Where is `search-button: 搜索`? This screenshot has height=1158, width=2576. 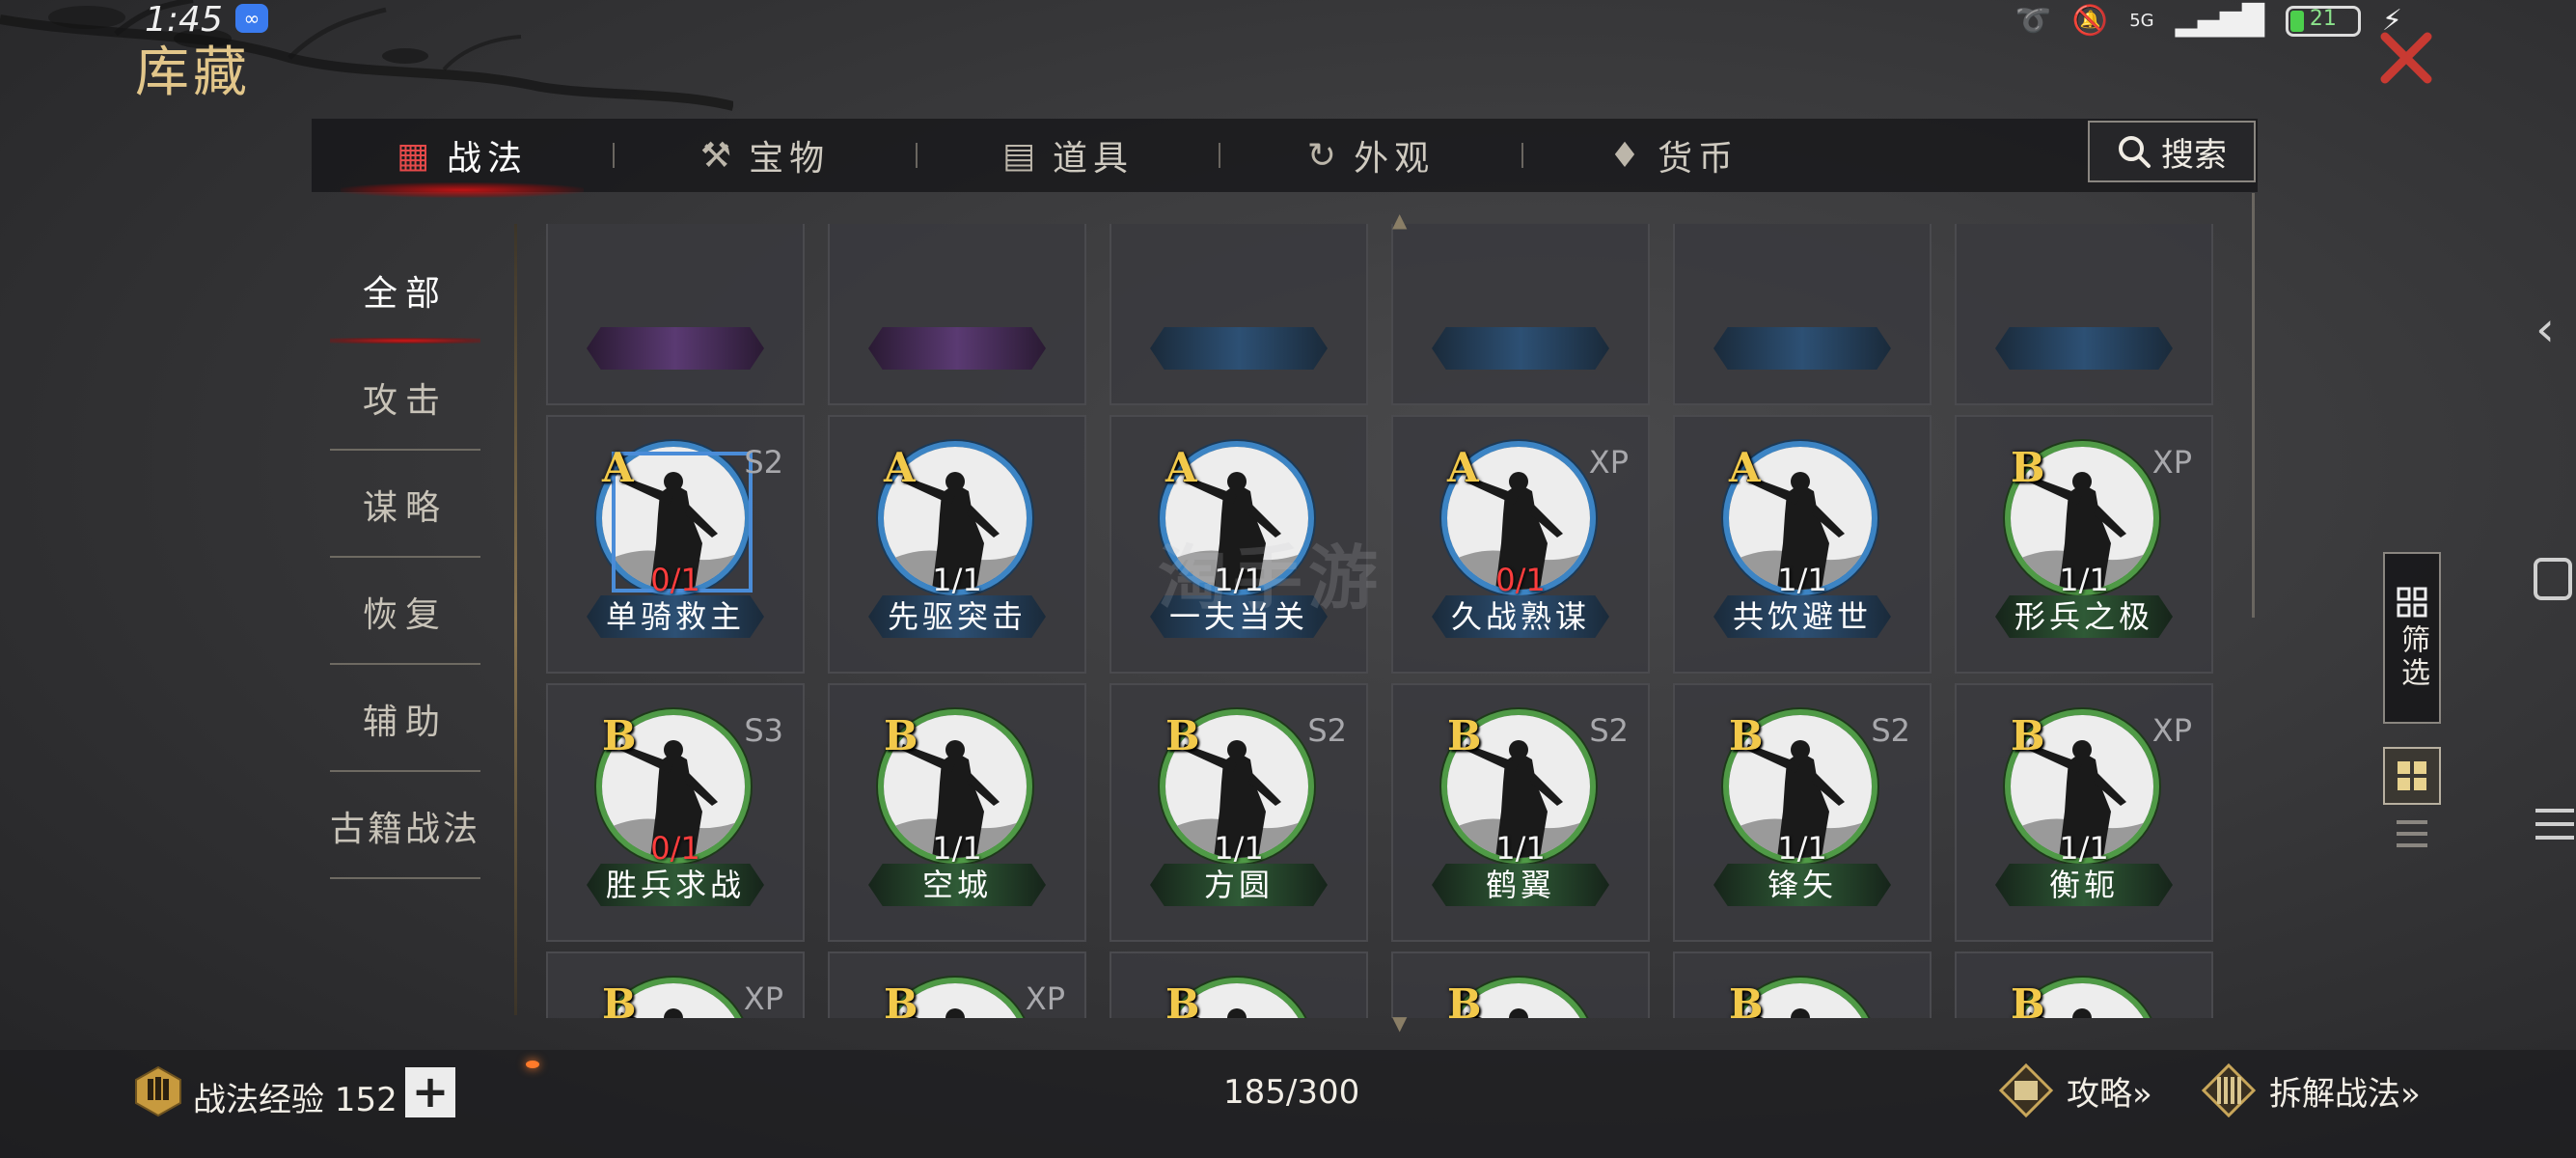 search-button: 搜索 is located at coordinates (2172, 151).